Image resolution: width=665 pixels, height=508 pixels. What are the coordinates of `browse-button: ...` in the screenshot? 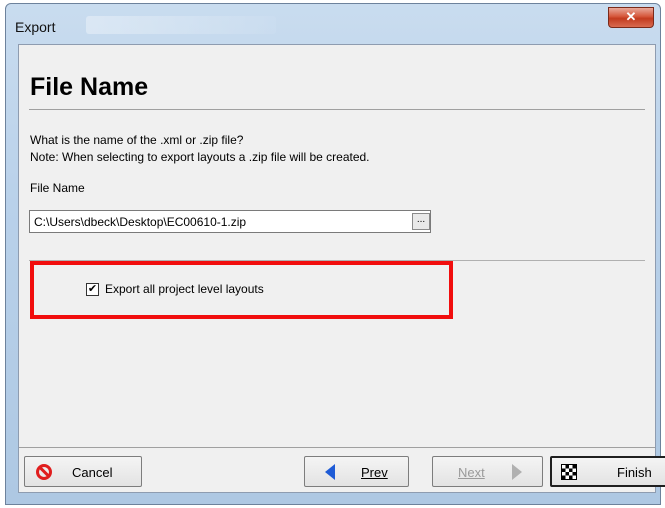 It's located at (421, 221).